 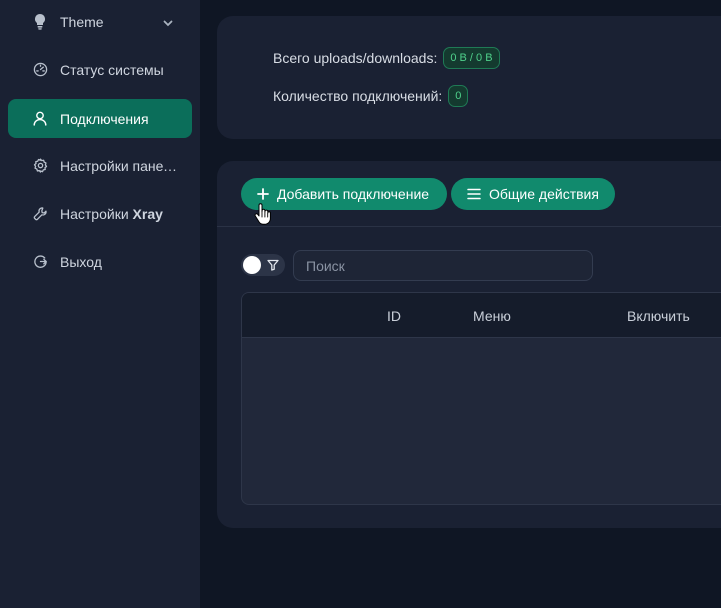 I want to click on user-icon, so click(x=40, y=119).